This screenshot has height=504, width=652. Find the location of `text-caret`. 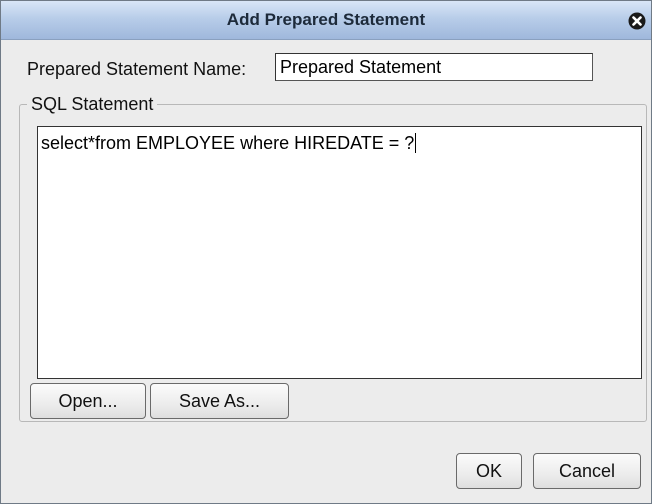

text-caret is located at coordinates (416, 143).